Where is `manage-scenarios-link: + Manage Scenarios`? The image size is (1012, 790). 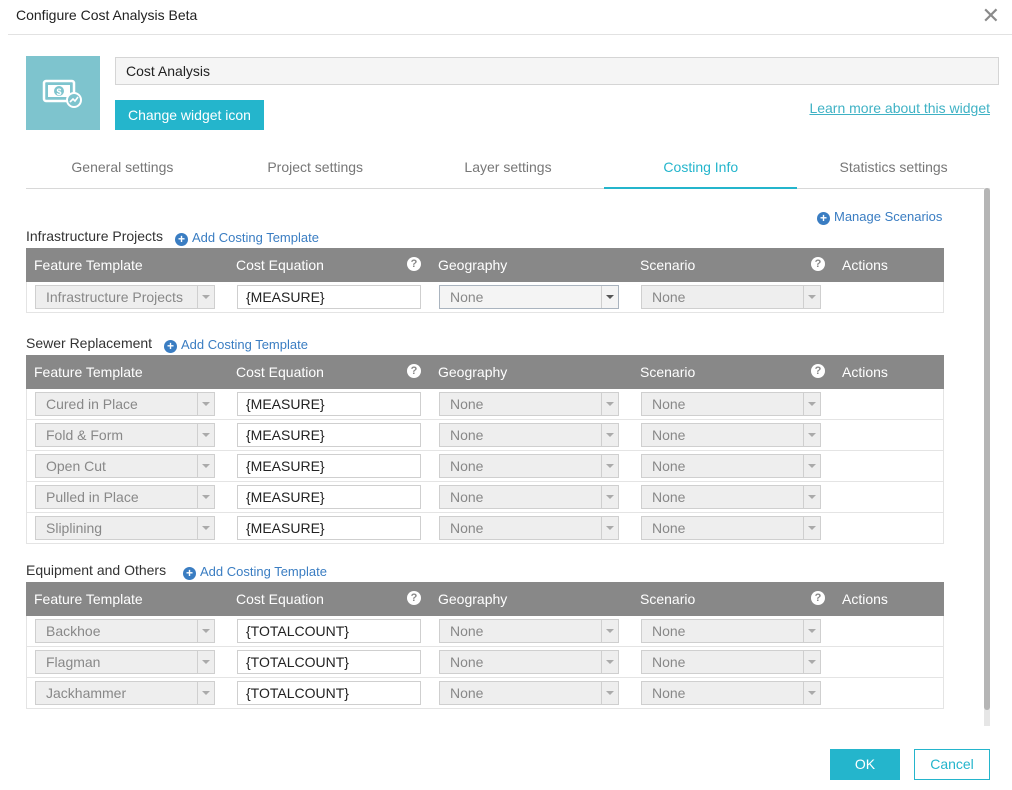 manage-scenarios-link: + Manage Scenarios is located at coordinates (879, 217).